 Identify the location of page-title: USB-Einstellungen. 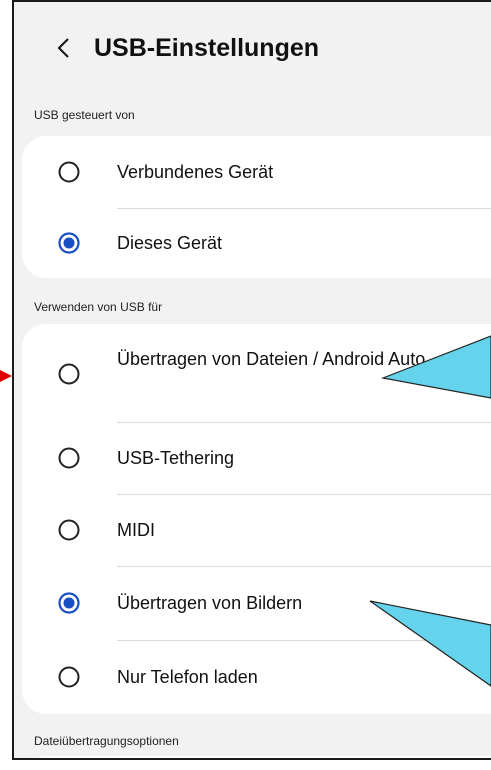
(207, 48).